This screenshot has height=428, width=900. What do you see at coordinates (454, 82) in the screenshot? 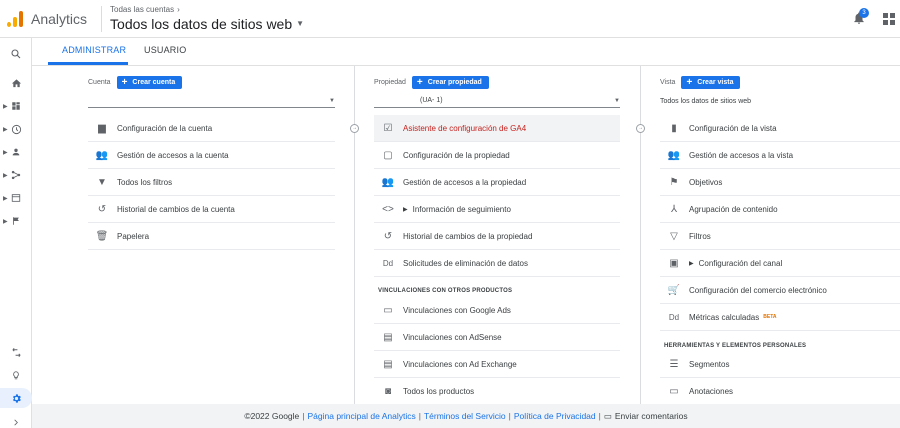
I see `create-property-label: Crear propiedad` at bounding box center [454, 82].